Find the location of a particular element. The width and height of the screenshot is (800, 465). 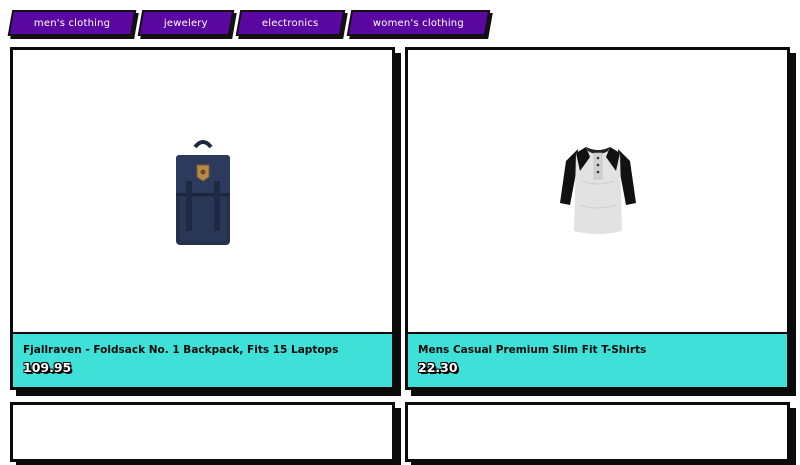

category-label: women's clothing is located at coordinates (418, 23).